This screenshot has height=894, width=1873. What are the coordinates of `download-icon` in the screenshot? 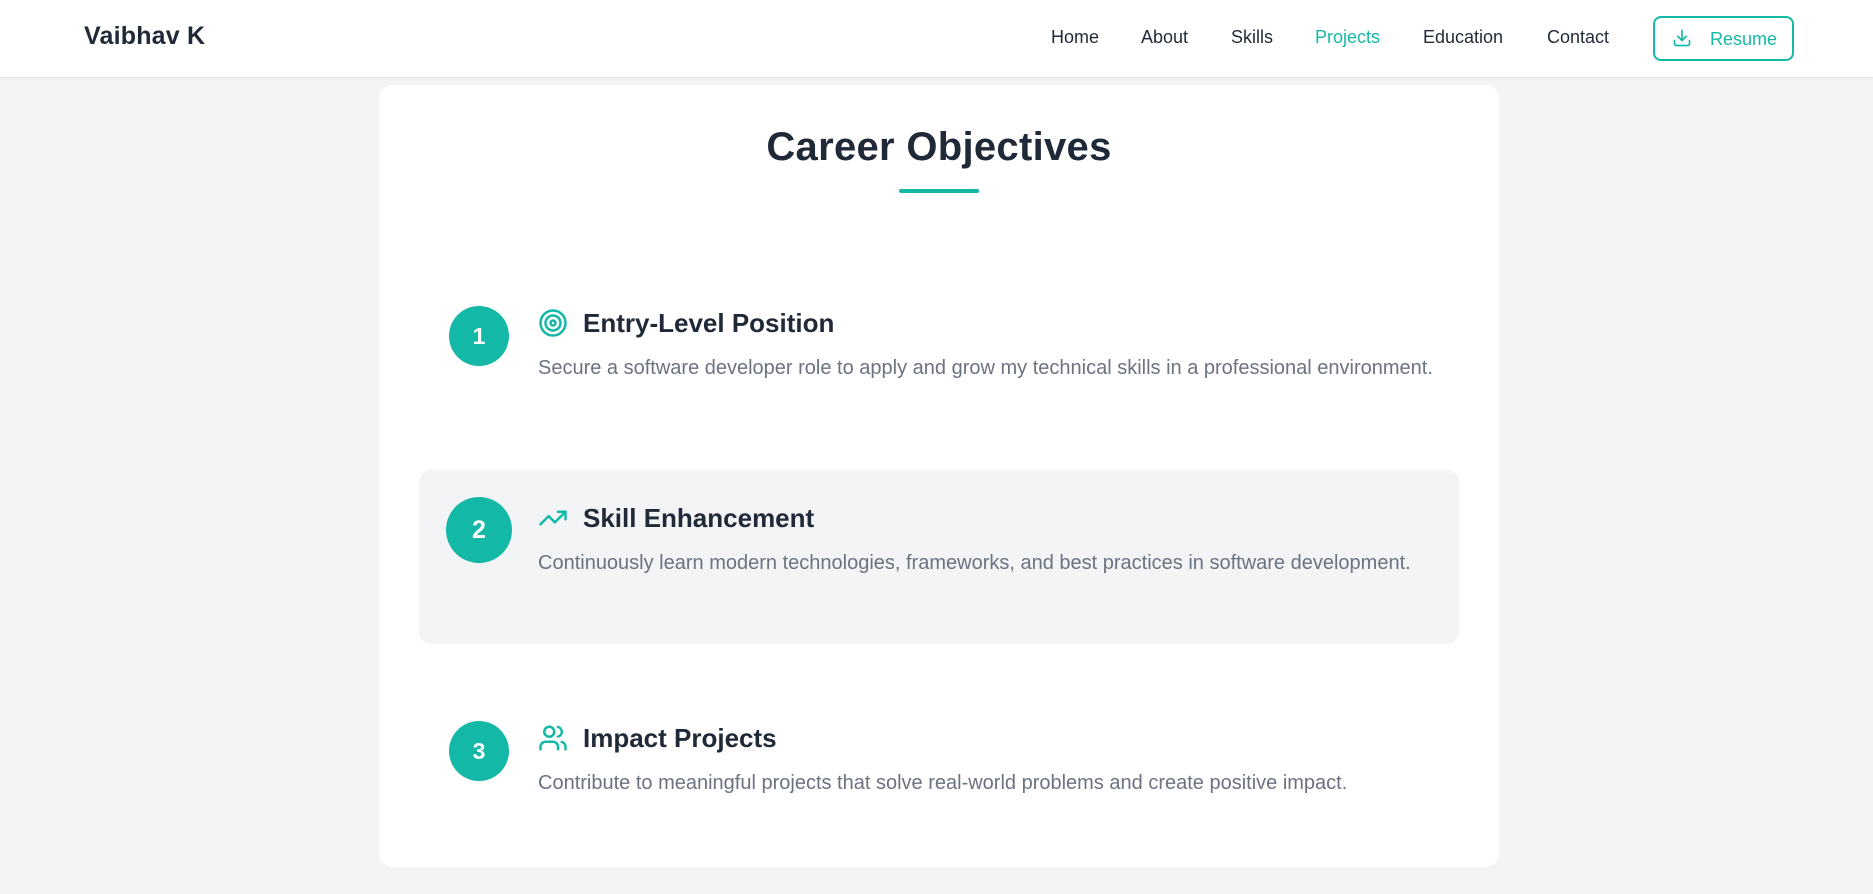 It's located at (1682, 38).